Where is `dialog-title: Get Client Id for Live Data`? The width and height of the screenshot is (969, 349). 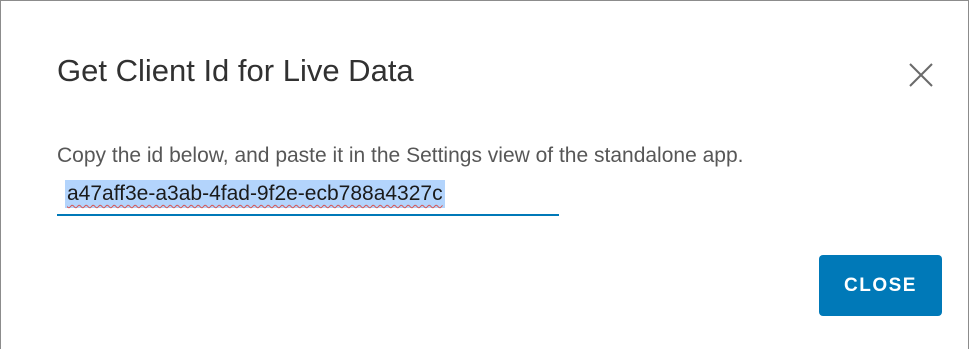
dialog-title: Get Client Id for Live Data is located at coordinates (235, 70).